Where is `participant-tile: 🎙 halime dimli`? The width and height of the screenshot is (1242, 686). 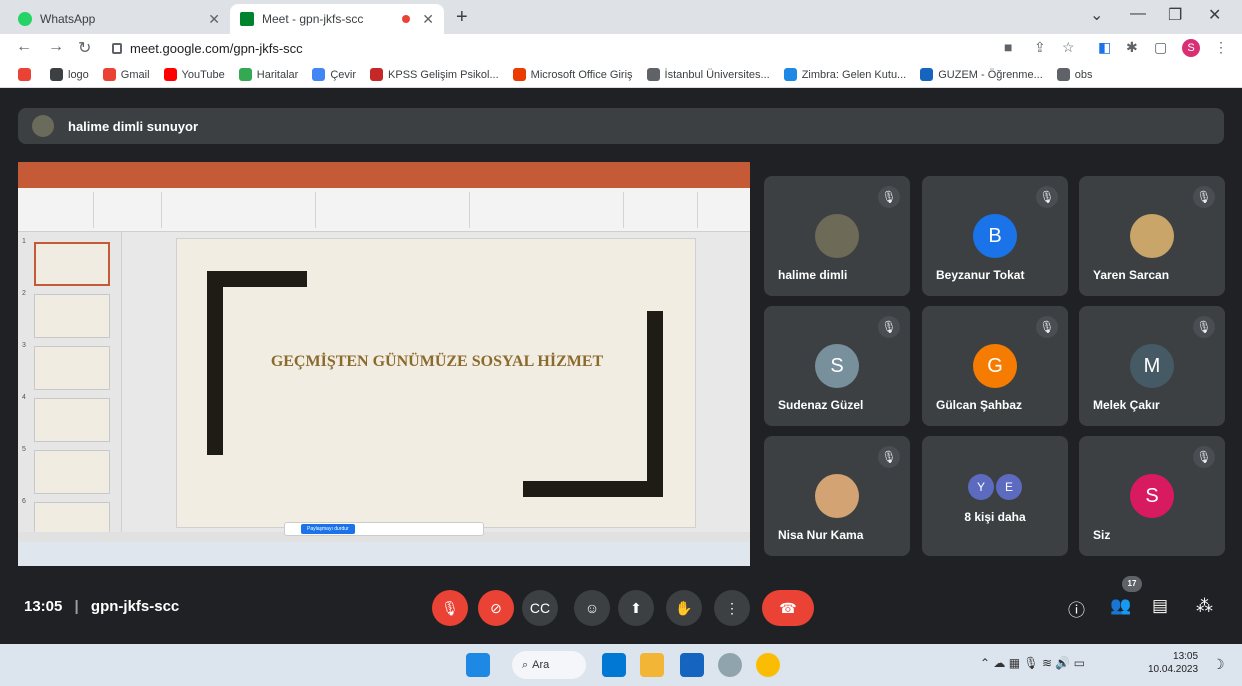
participant-tile: 🎙 halime dimli is located at coordinates (837, 236).